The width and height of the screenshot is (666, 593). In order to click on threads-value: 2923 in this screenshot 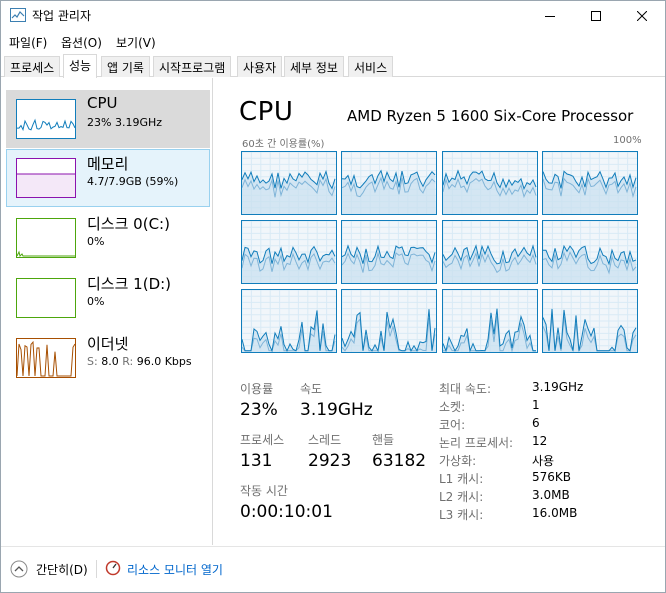, I will do `click(330, 461)`.